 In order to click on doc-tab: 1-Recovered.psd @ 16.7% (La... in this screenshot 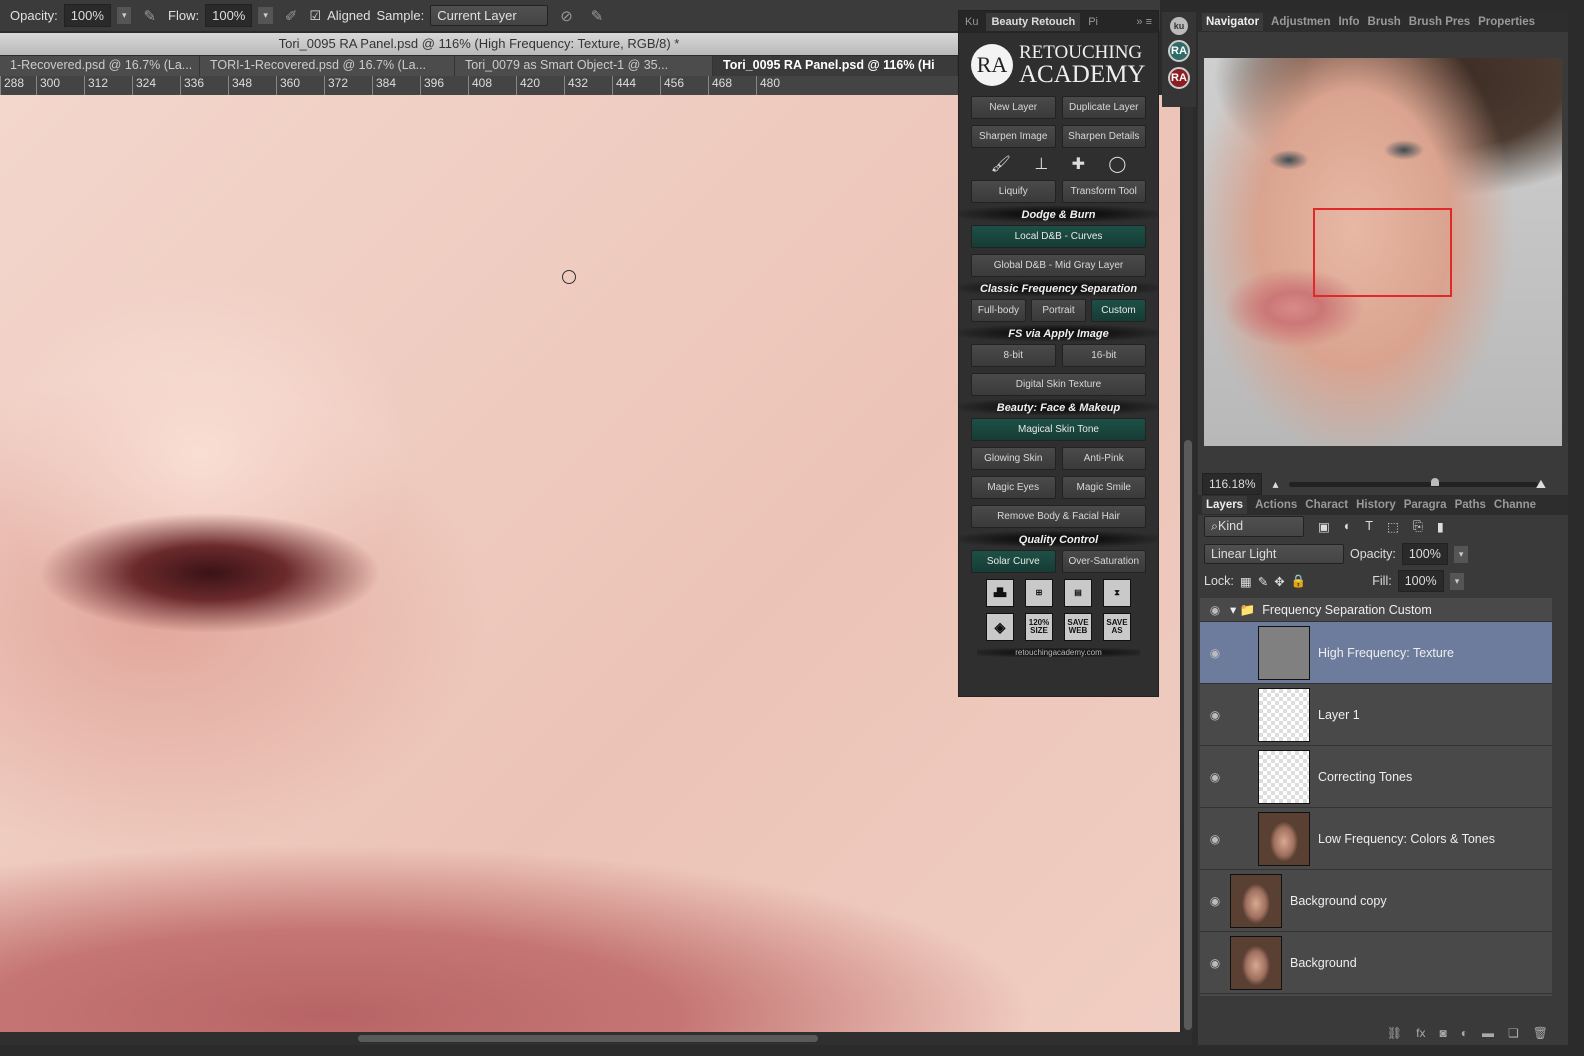, I will do `click(100, 66)`.